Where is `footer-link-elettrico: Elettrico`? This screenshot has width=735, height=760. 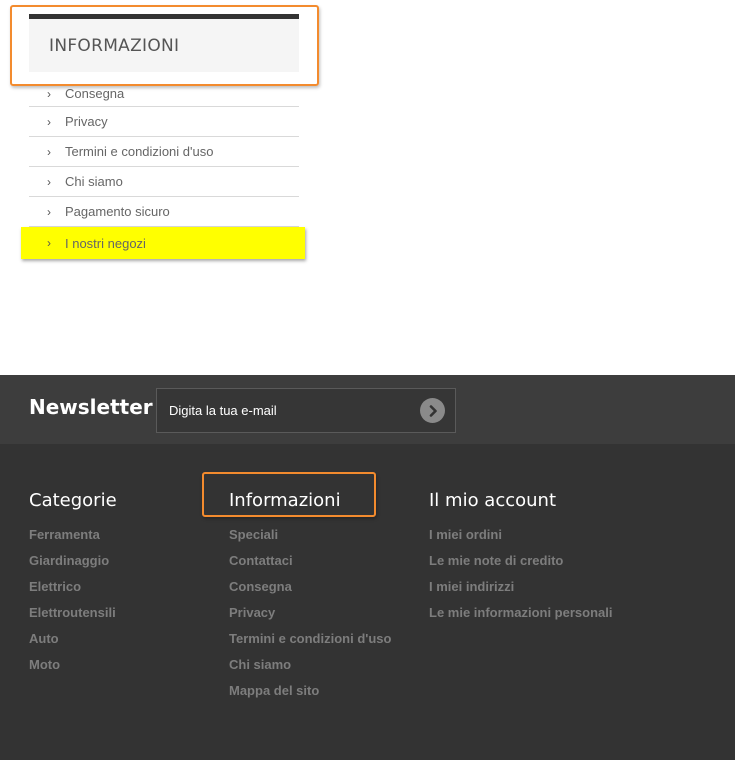
footer-link-elettrico: Elettrico is located at coordinates (73, 587).